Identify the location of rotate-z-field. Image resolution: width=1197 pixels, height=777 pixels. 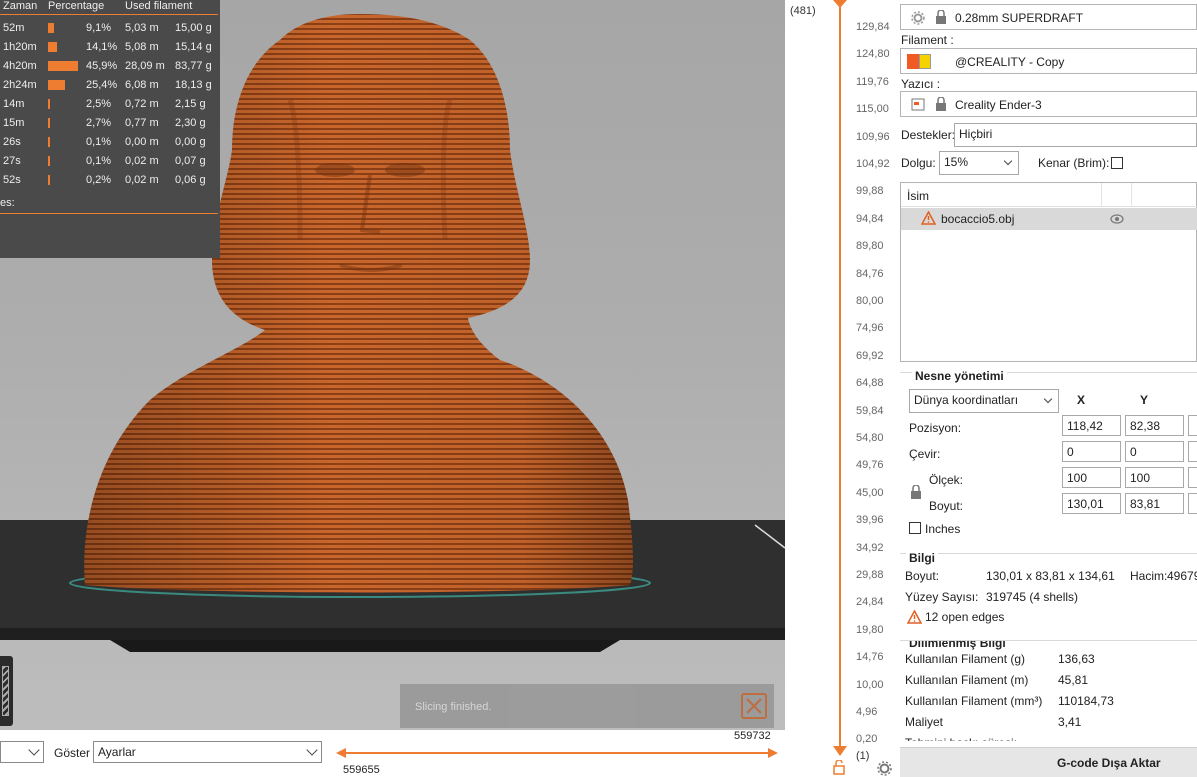
(1192, 451).